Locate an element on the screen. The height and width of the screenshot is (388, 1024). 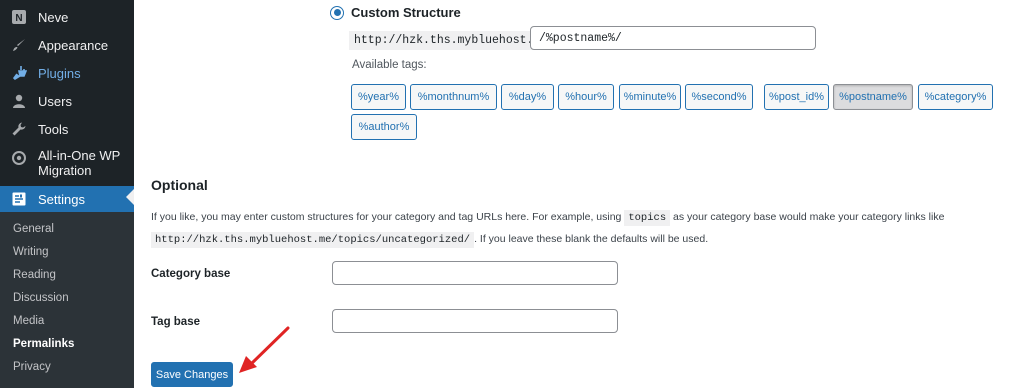
submenu-item-general: General is located at coordinates (33, 229).